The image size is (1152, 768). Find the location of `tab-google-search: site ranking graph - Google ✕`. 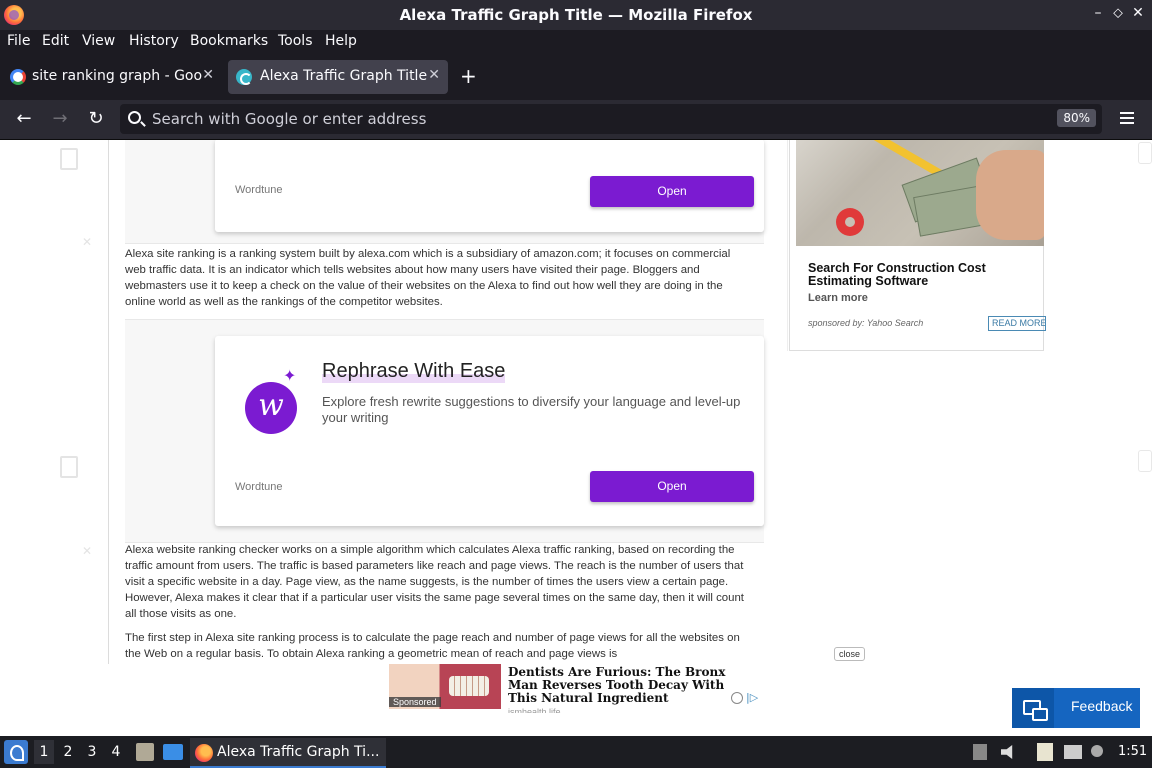

tab-google-search: site ranking graph - Google ✕ is located at coordinates (111, 77).